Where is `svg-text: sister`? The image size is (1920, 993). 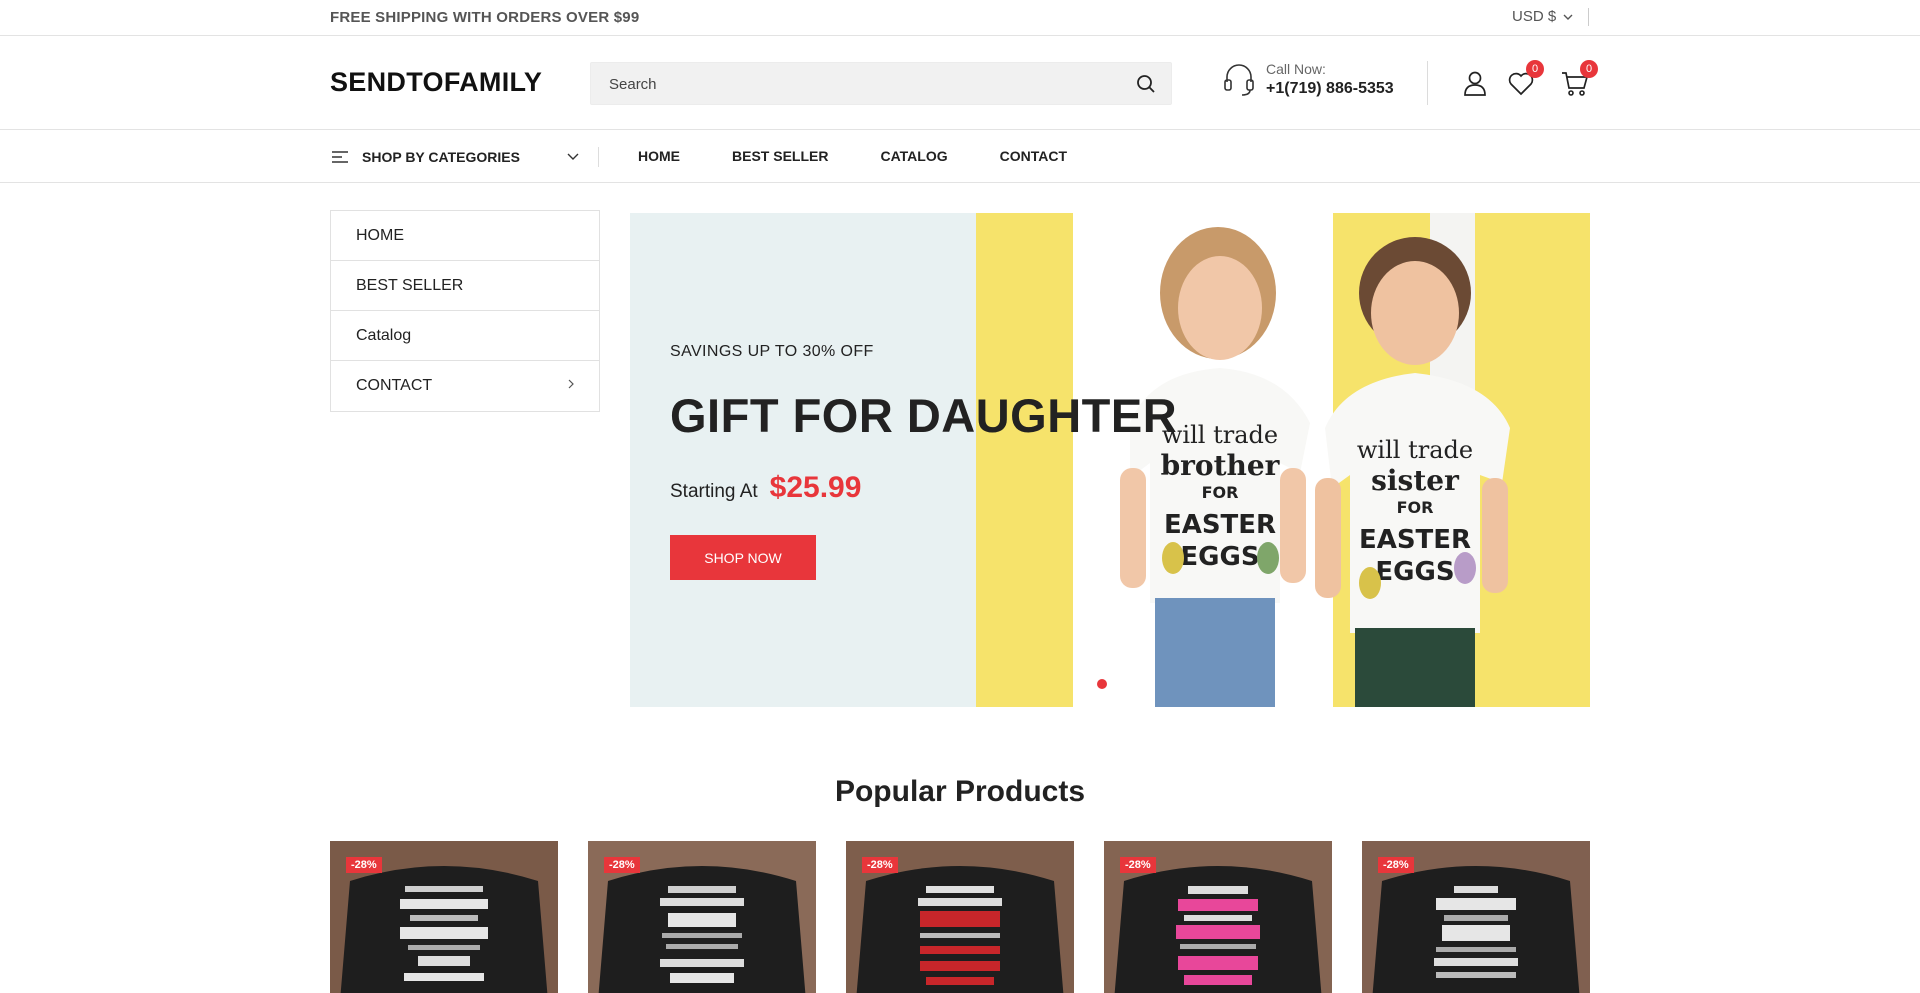
svg-text: sister is located at coordinates (1415, 480).